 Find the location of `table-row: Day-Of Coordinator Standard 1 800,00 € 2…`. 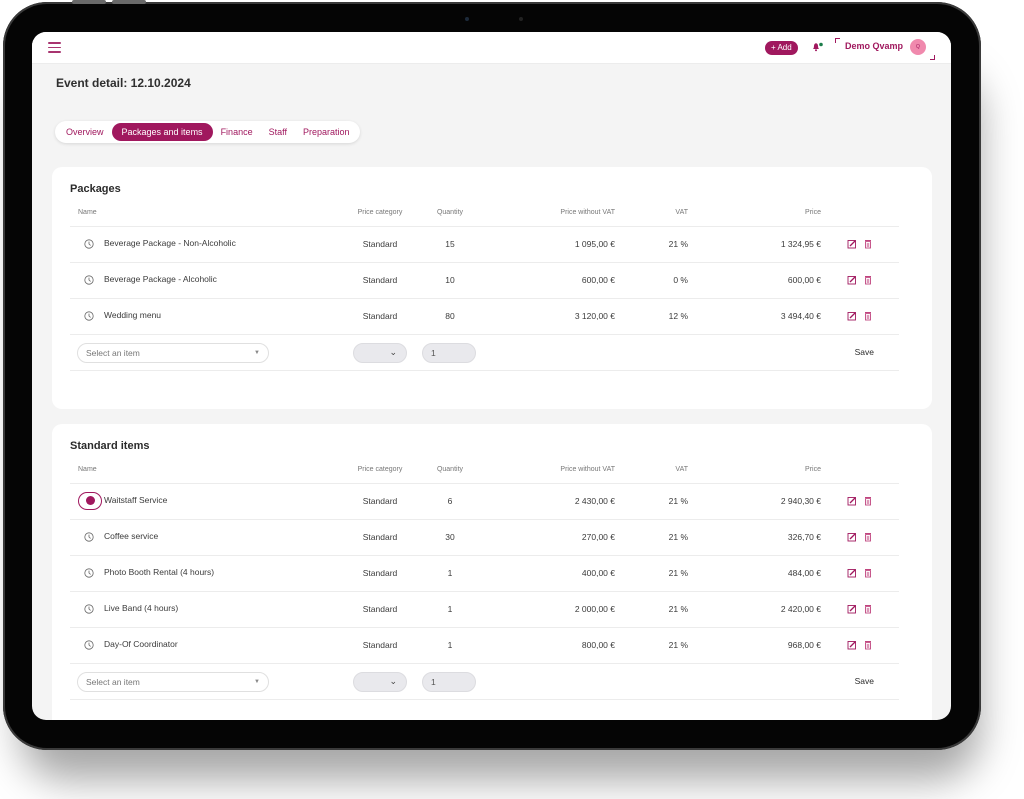

table-row: Day-Of Coordinator Standard 1 800,00 € 2… is located at coordinates (484, 646).